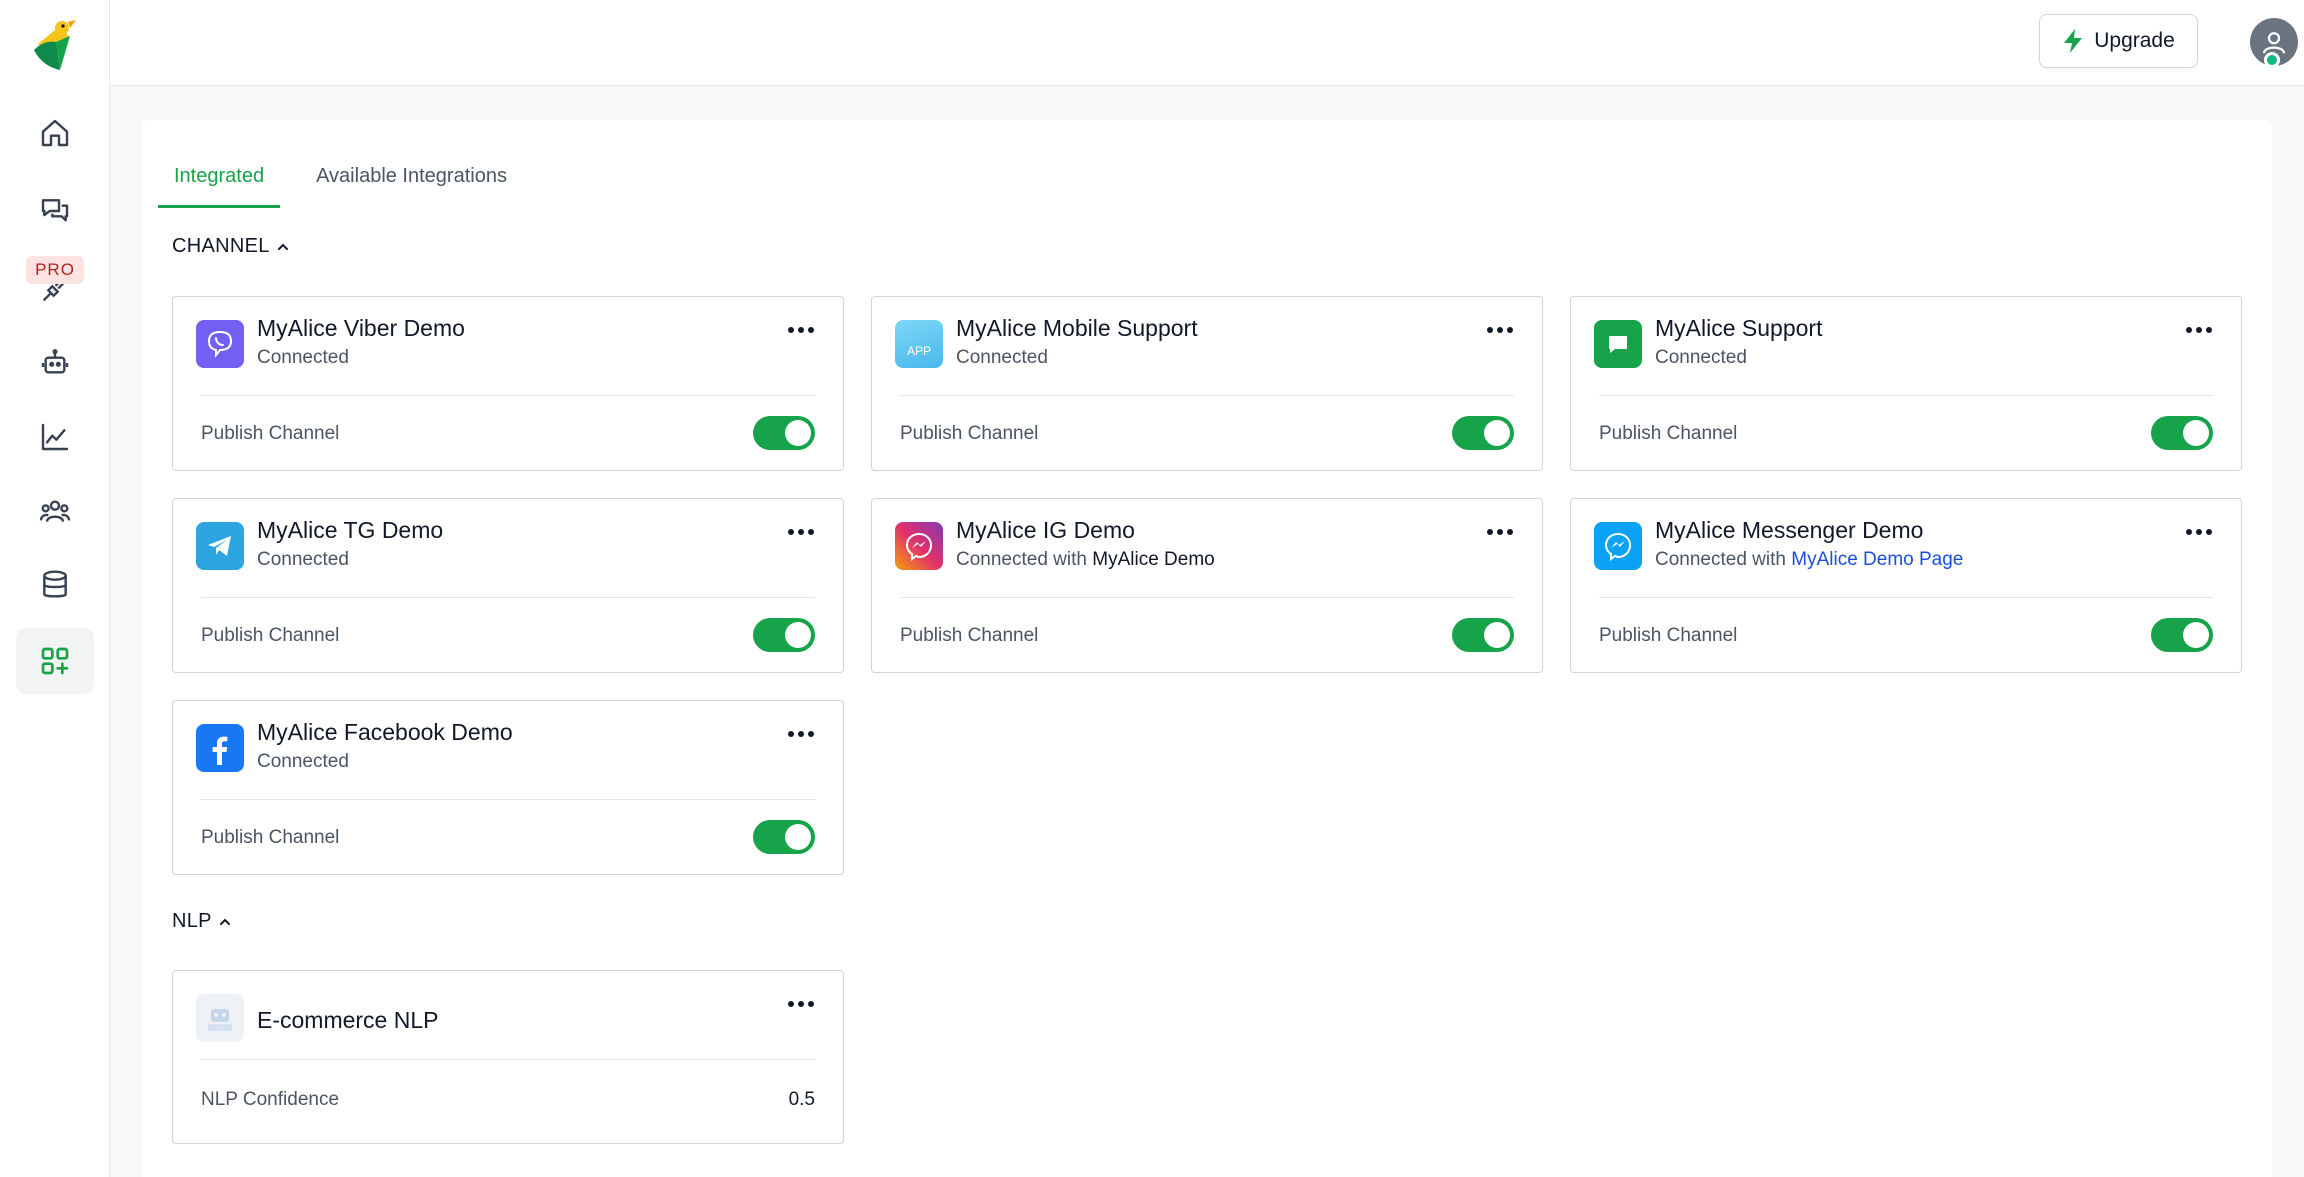  I want to click on section-nlp-header: NLP, so click(202, 921).